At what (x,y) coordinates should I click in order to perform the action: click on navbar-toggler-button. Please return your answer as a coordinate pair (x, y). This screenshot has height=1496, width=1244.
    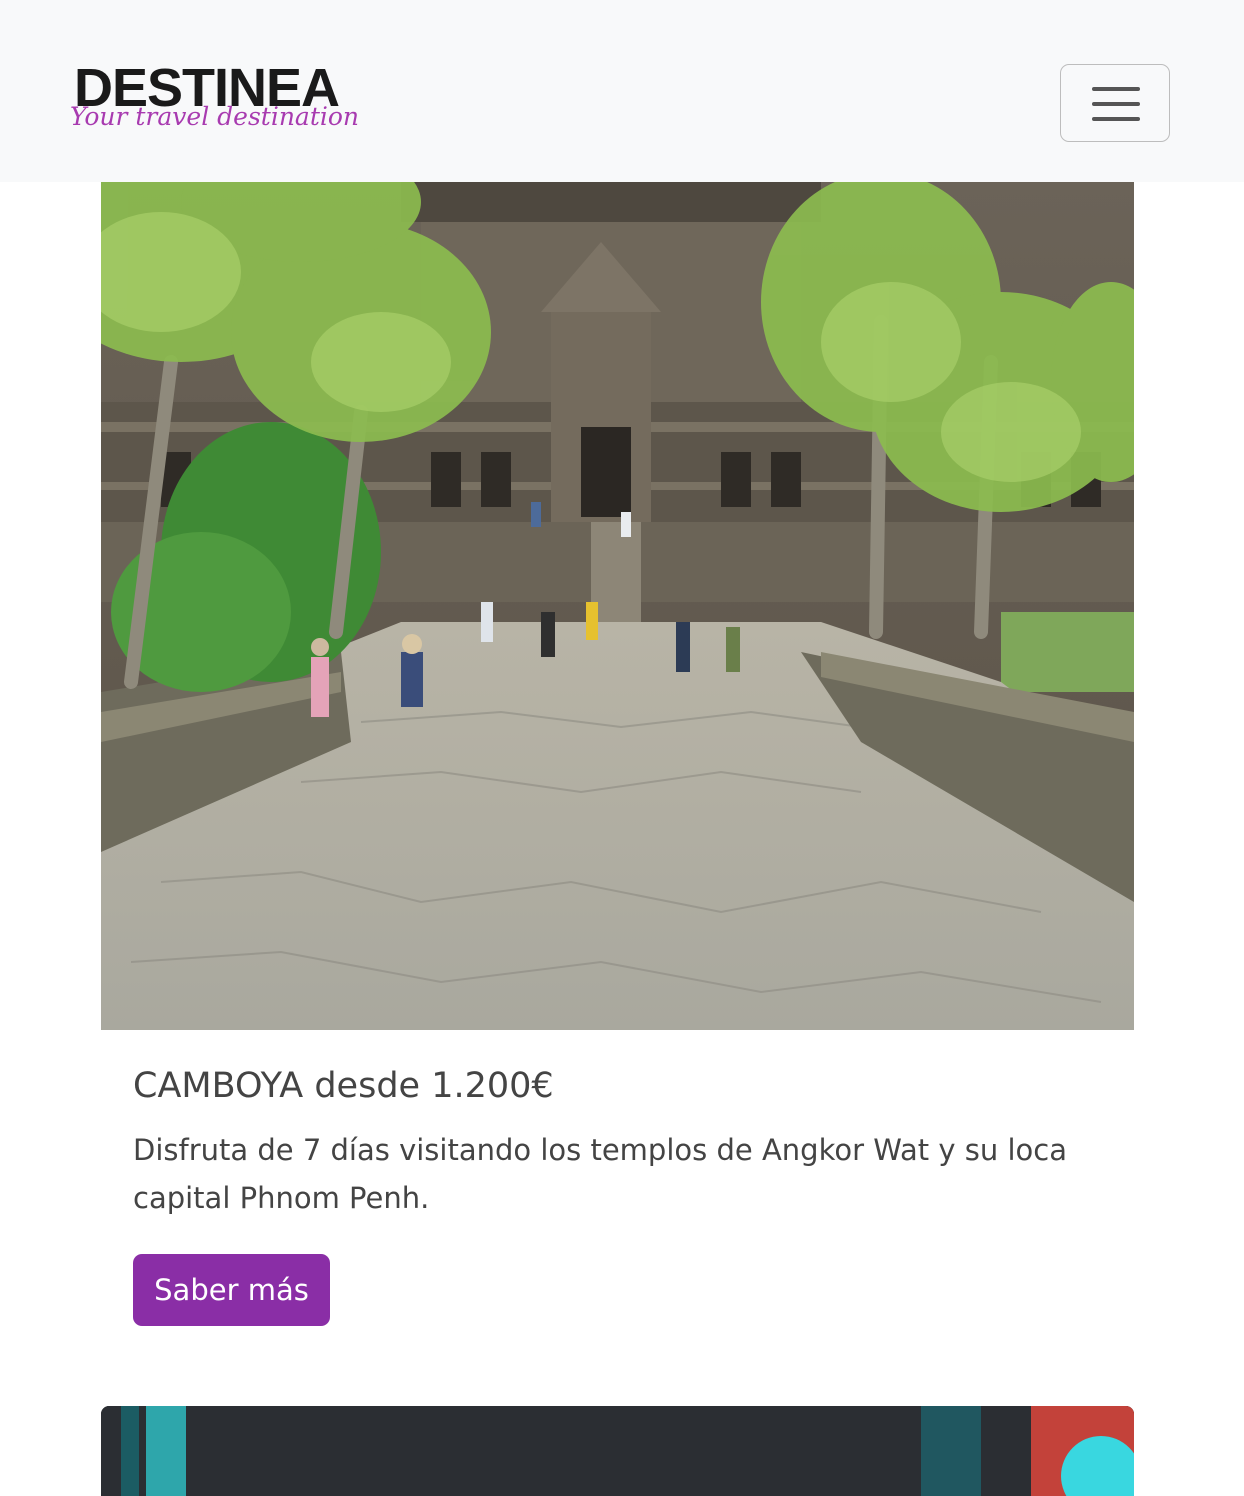
    Looking at the image, I should click on (1115, 103).